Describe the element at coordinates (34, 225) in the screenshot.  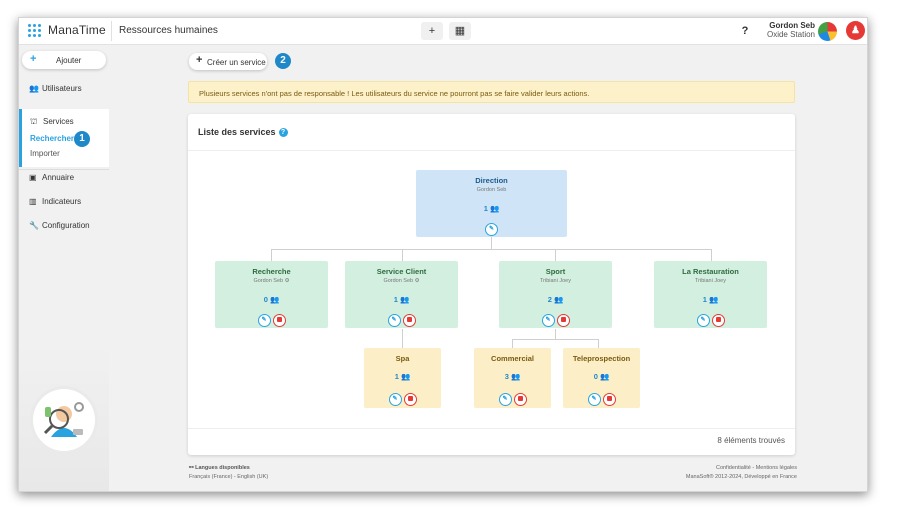
I see `wrench-icon: 🔧` at that location.